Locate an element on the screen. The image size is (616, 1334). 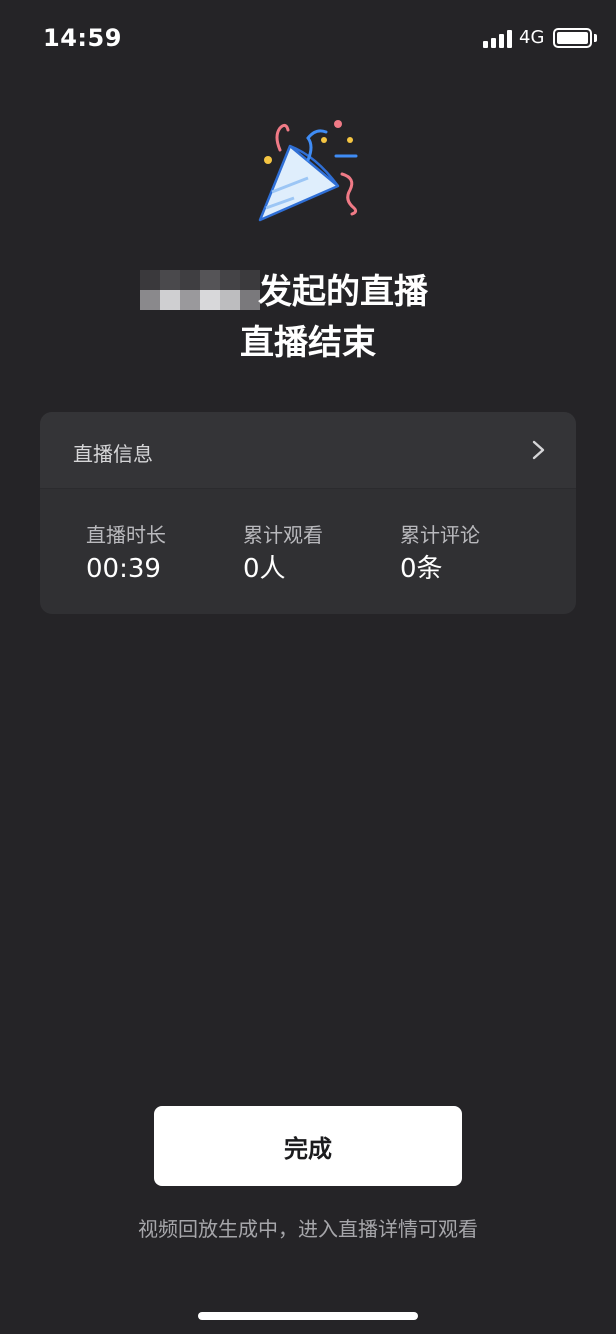
signal-icon is located at coordinates (498, 39).